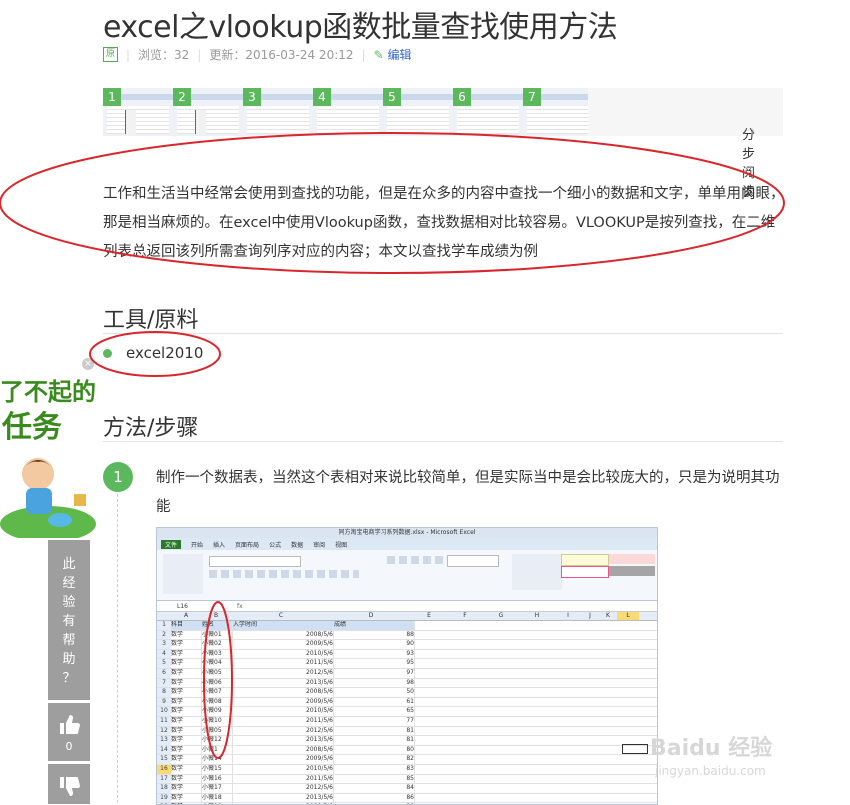 Image resolution: width=850 pixels, height=805 pixels. I want to click on step-thumbnail: 2, so click(208, 112).